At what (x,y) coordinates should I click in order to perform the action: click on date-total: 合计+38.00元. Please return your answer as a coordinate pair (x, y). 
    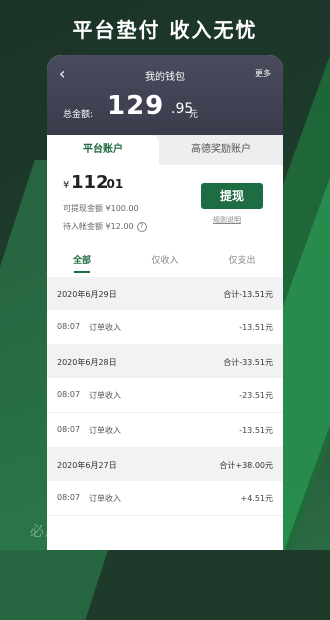
    Looking at the image, I should click on (246, 465).